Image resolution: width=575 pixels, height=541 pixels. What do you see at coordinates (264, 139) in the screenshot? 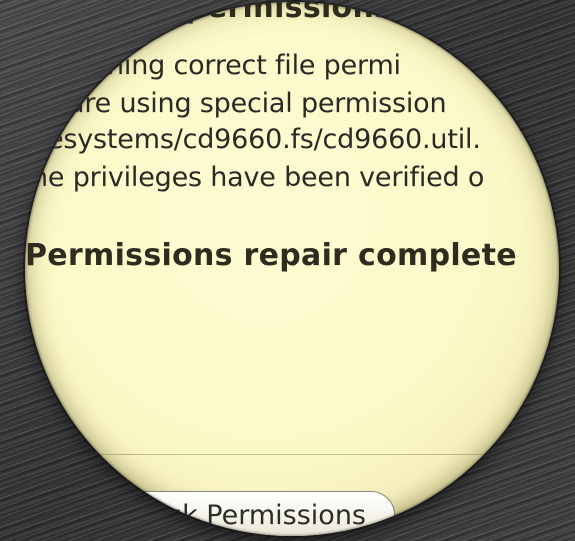
I see `log-line: esystems/cd9660.fs/cd9660.util.` at bounding box center [264, 139].